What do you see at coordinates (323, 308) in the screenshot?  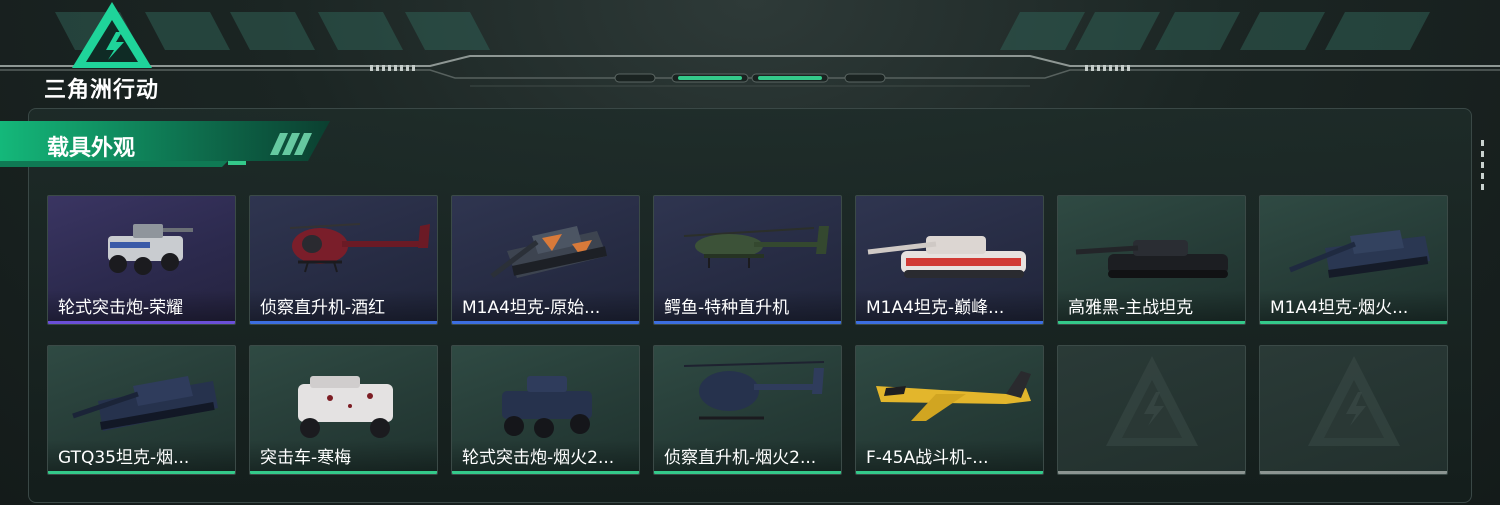 I see `vehicle-name: 侦察直升机-酒红` at bounding box center [323, 308].